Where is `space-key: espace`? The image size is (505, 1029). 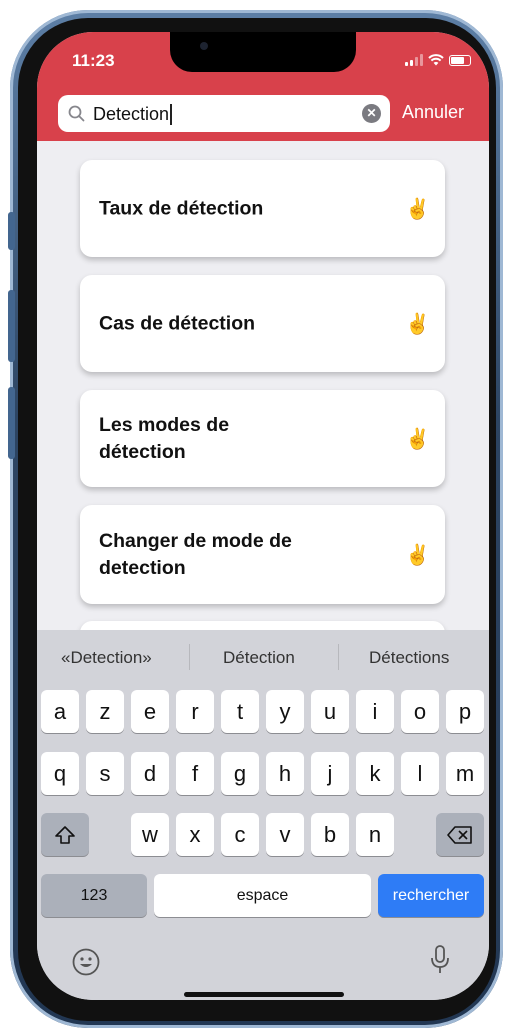 space-key: espace is located at coordinates (262, 895).